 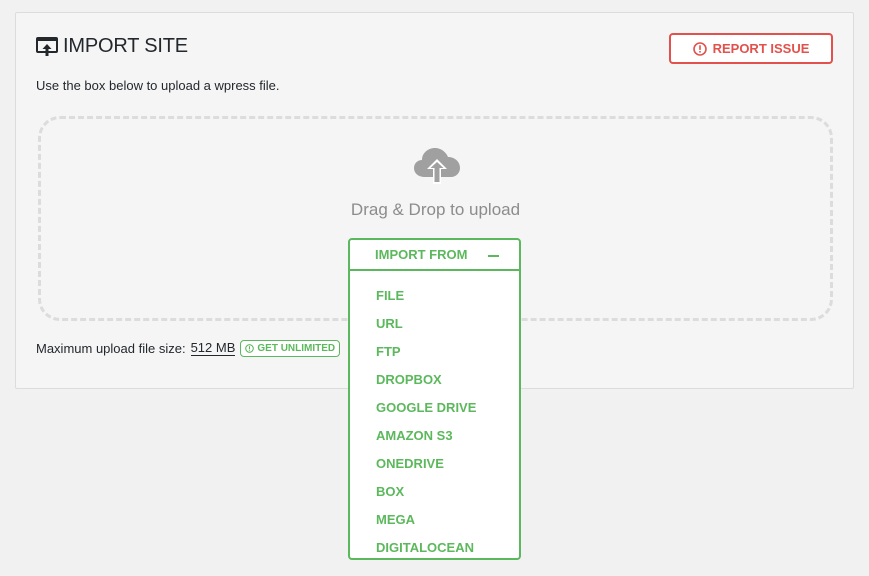 I want to click on import-source-digitalocean: DIGITALOCEAN, so click(x=434, y=547).